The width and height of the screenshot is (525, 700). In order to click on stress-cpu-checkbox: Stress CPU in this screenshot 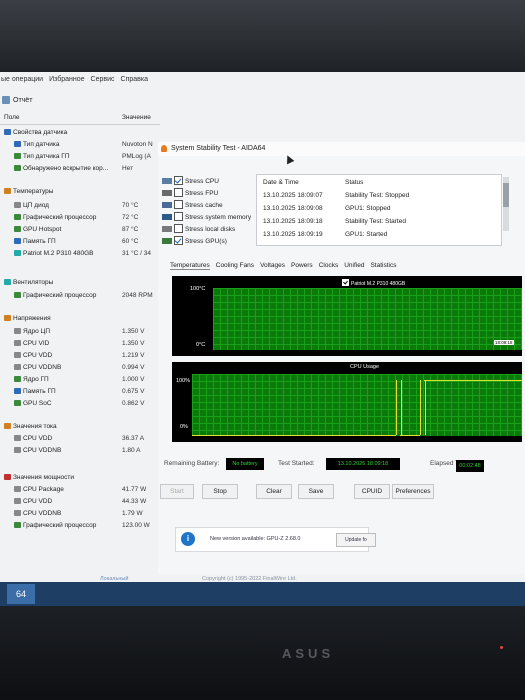, I will do `click(190, 180)`.